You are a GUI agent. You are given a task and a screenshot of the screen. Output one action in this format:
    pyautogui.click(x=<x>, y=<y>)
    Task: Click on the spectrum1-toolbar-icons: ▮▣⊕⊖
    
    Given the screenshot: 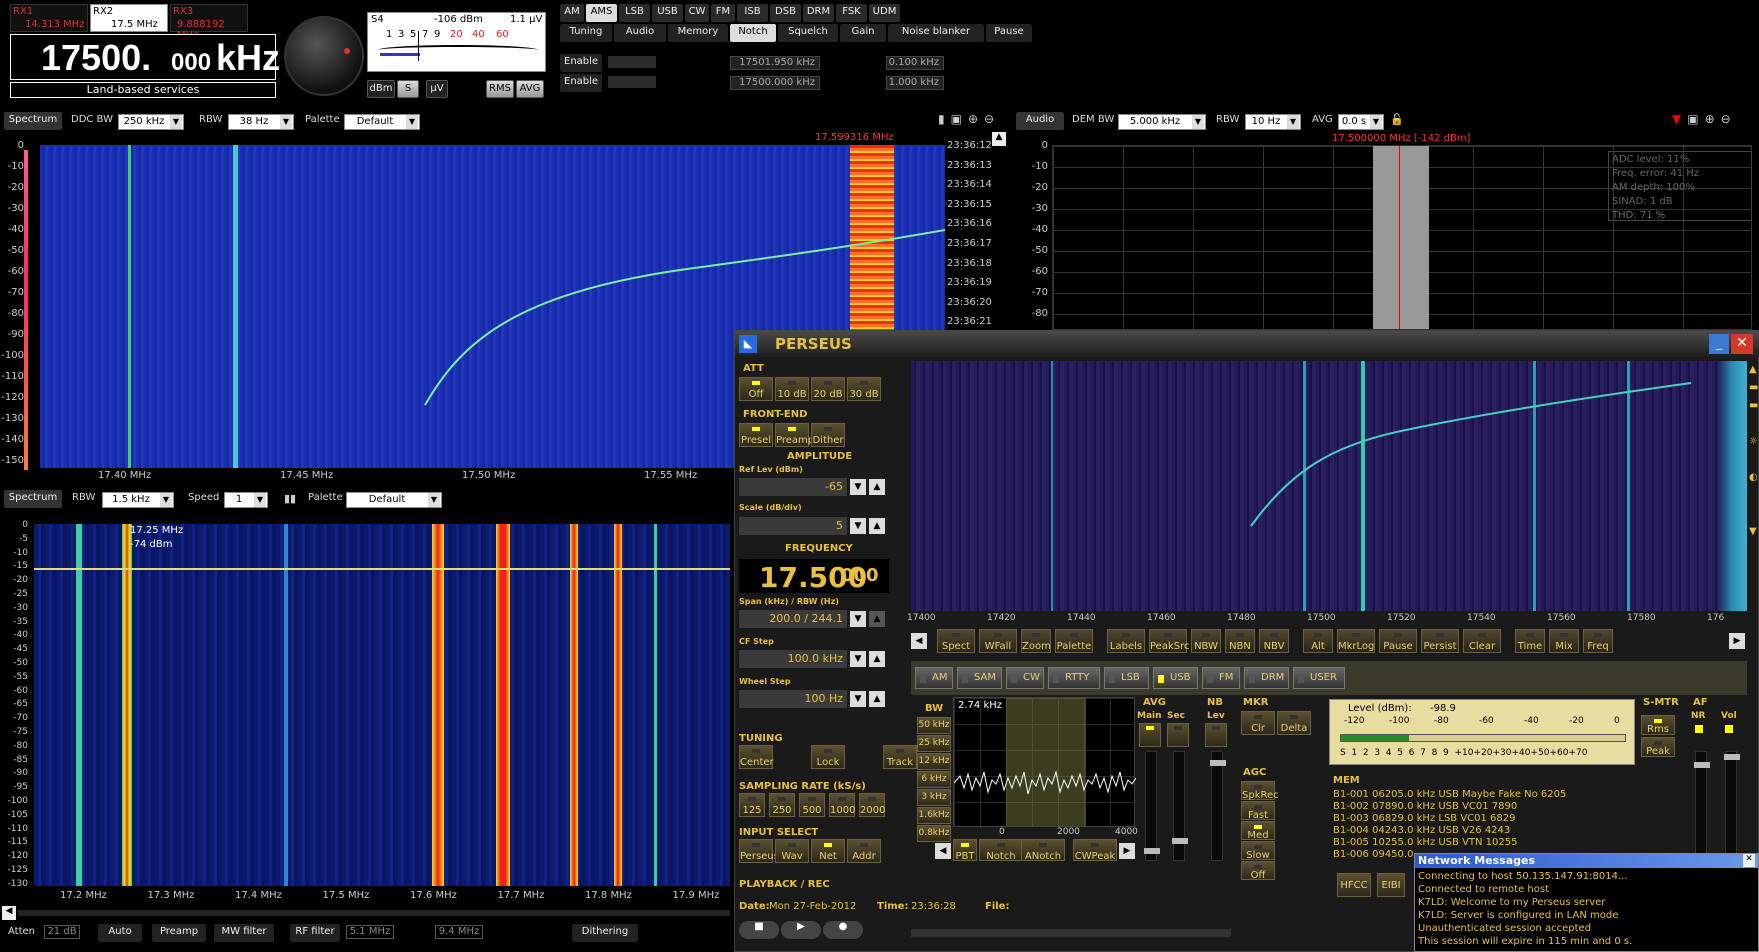 What is the action you would take?
    pyautogui.click(x=973, y=120)
    